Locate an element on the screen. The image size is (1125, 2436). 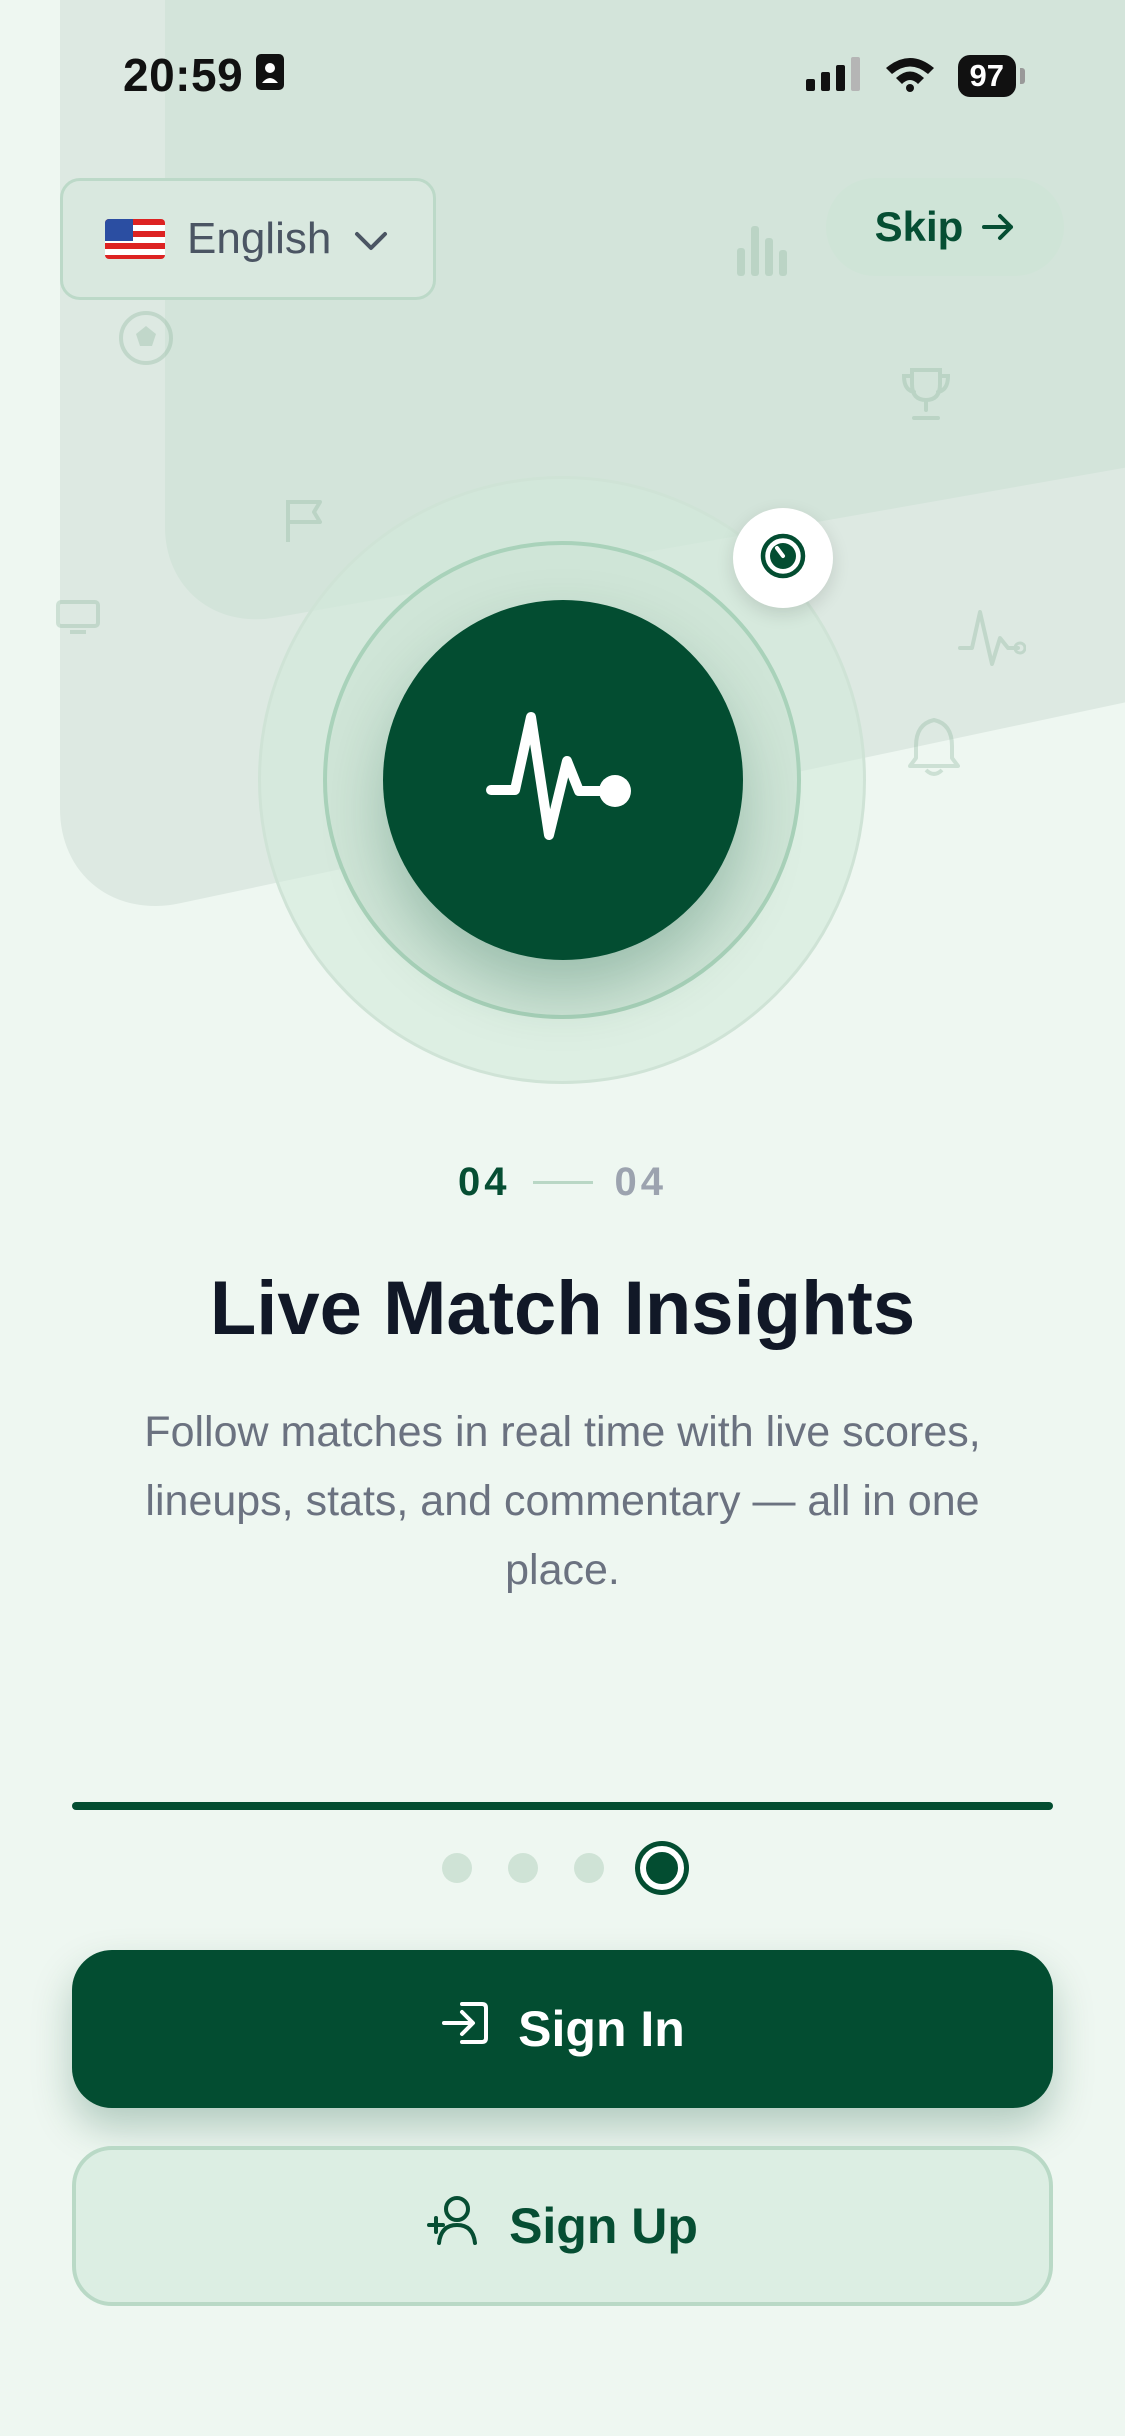
status-bar: 20:59 97 is located at coordinates (562, 75).